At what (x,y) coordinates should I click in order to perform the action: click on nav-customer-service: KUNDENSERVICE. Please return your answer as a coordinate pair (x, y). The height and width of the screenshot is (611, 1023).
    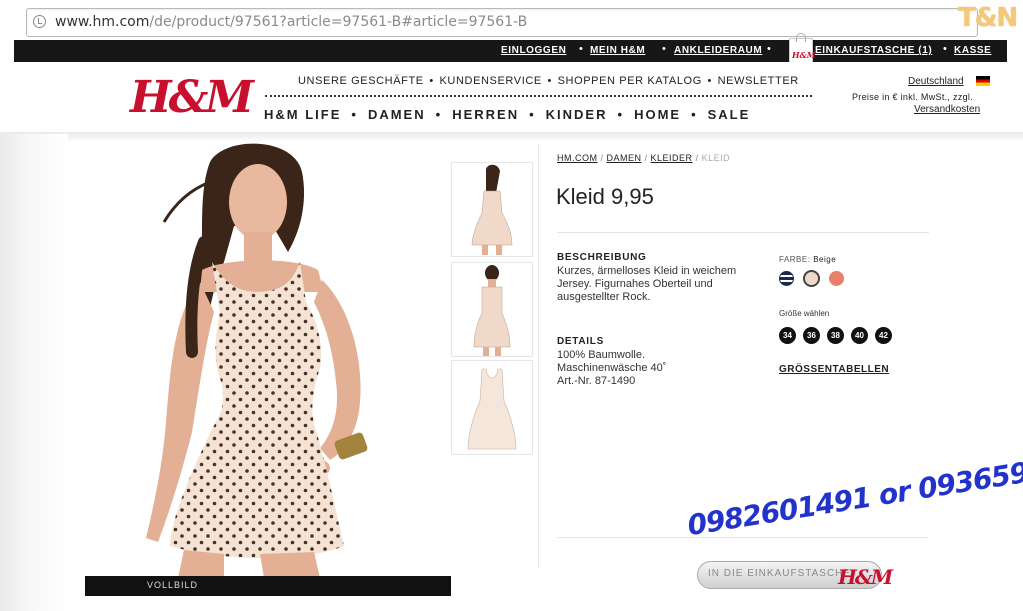
    Looking at the image, I should click on (491, 81).